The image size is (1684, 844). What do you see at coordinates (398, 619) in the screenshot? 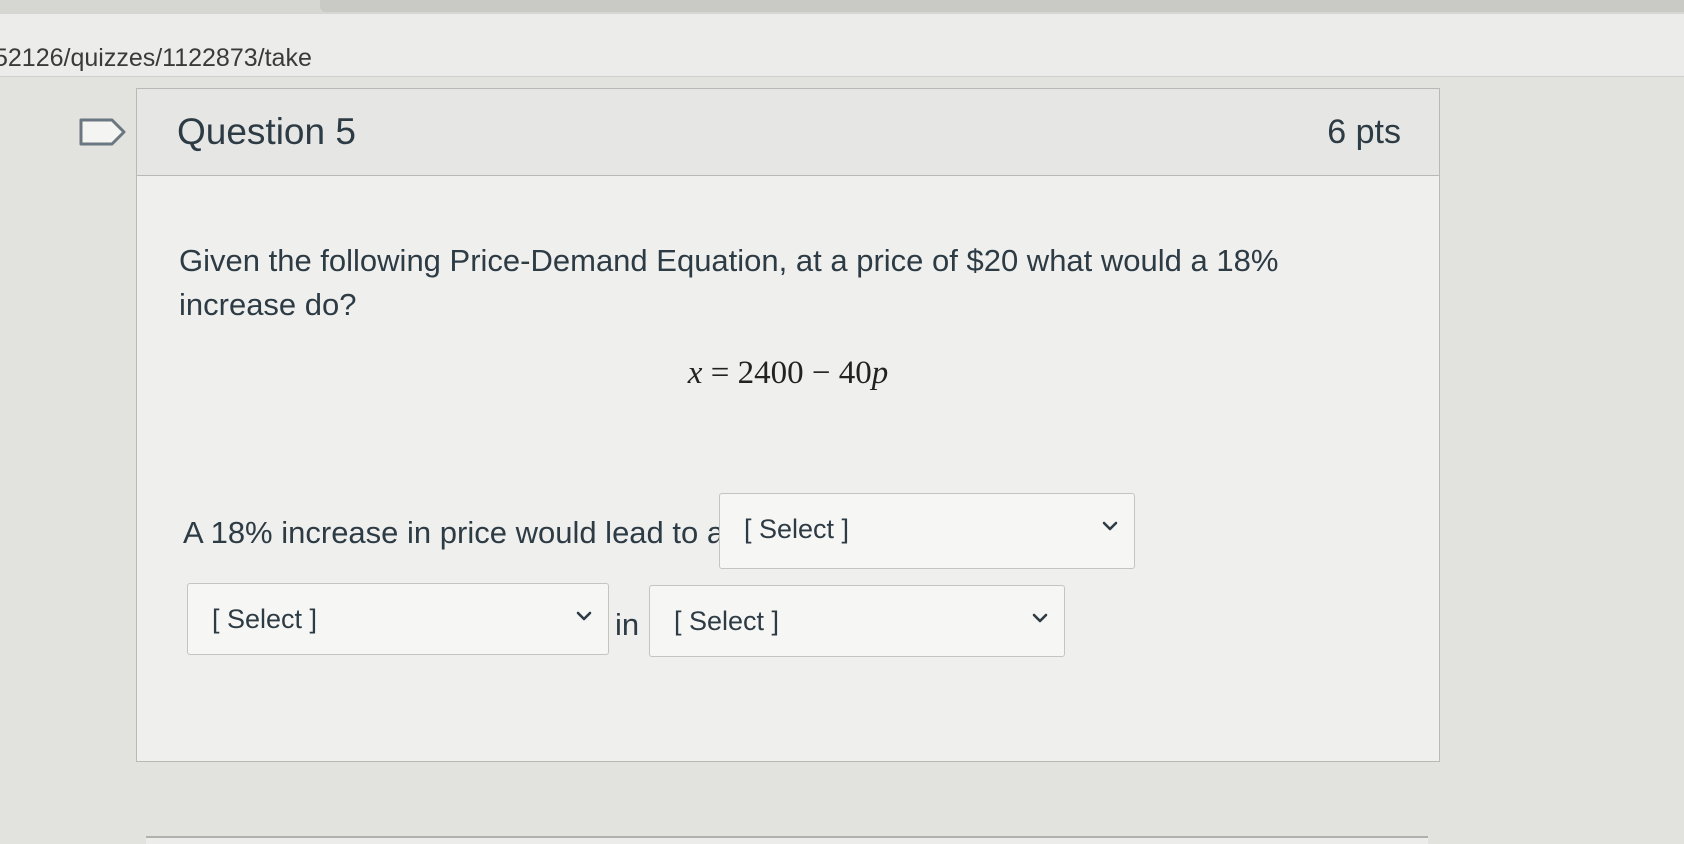
I see `answer-select-2: [ Select ]` at bounding box center [398, 619].